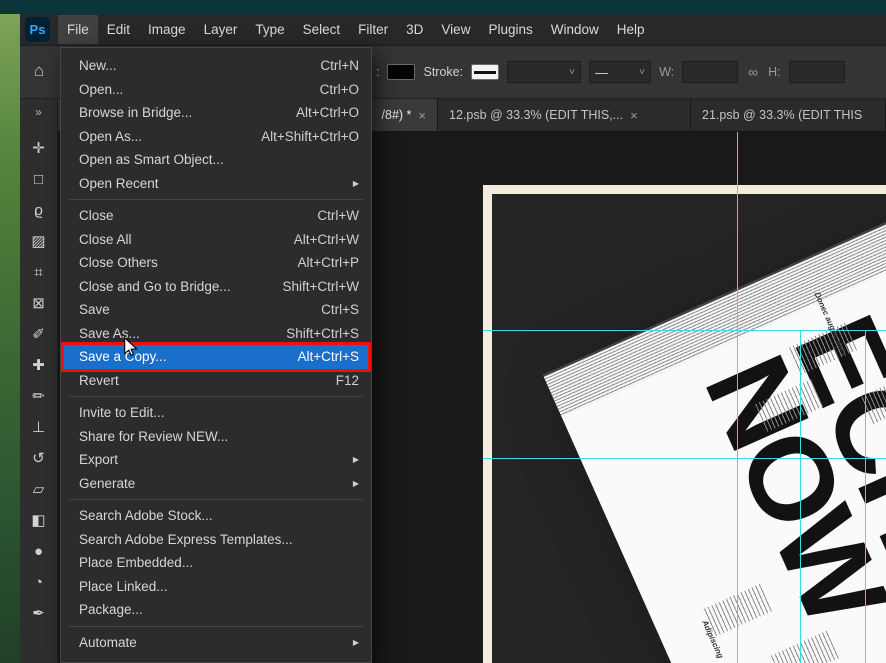 Image resolution: width=886 pixels, height=663 pixels. What do you see at coordinates (216, 381) in the screenshot?
I see `menu-item-revert: Revert F12` at bounding box center [216, 381].